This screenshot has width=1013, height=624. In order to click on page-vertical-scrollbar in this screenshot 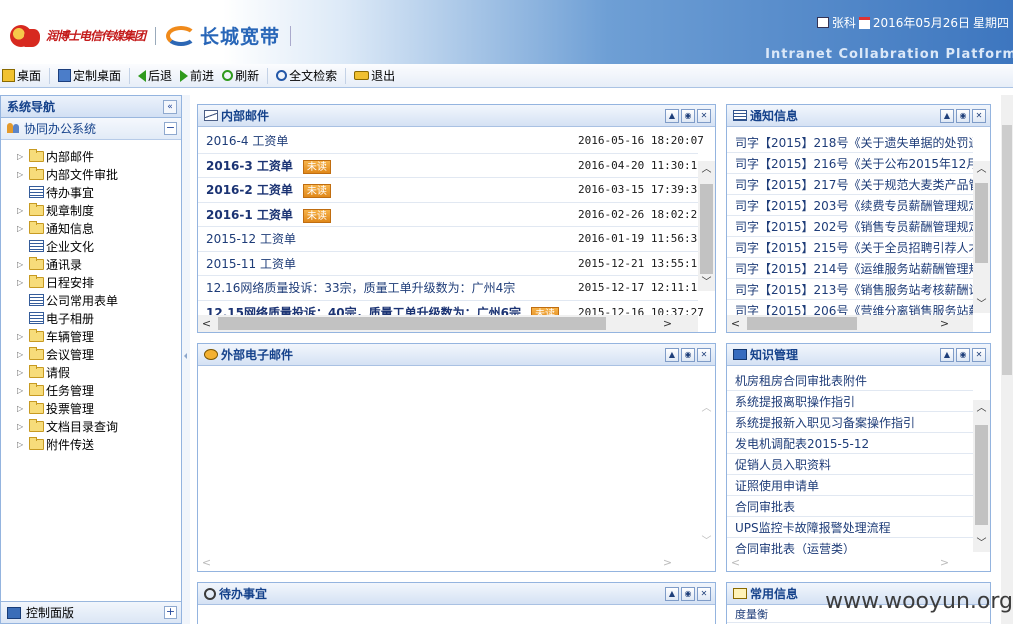, I will do `click(1007, 359)`.